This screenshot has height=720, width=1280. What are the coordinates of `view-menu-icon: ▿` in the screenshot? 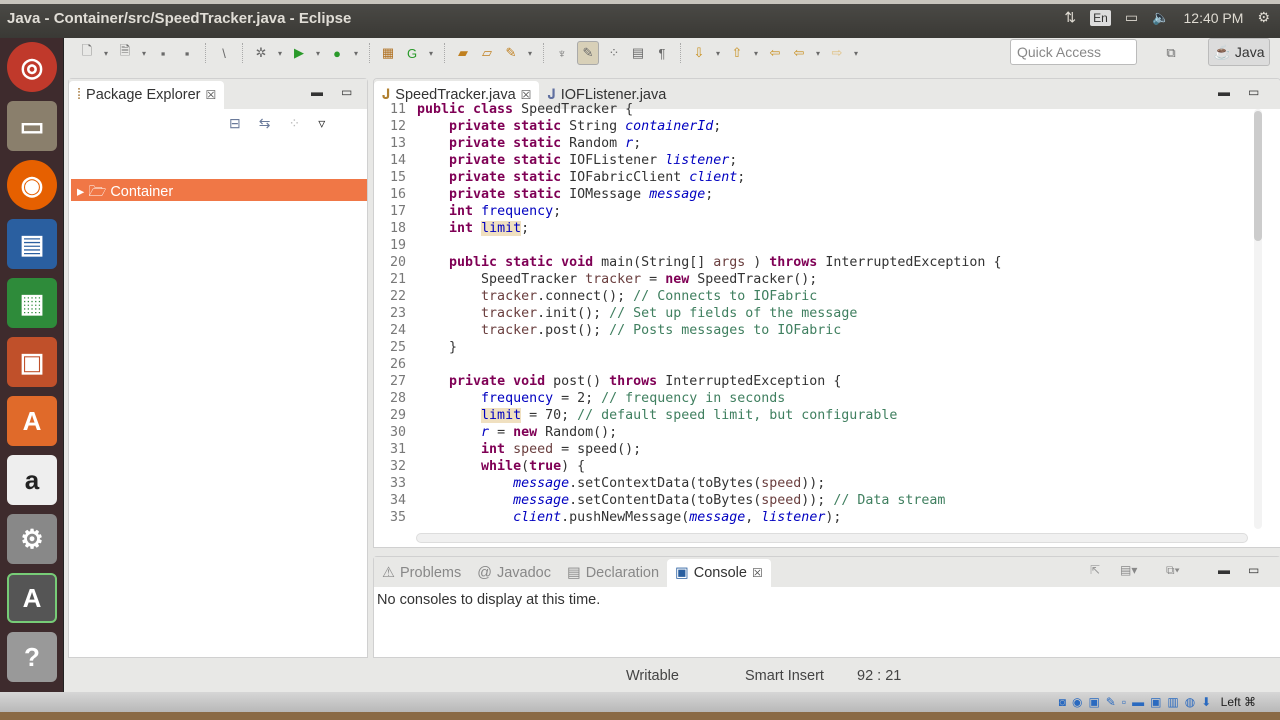 It's located at (321, 123).